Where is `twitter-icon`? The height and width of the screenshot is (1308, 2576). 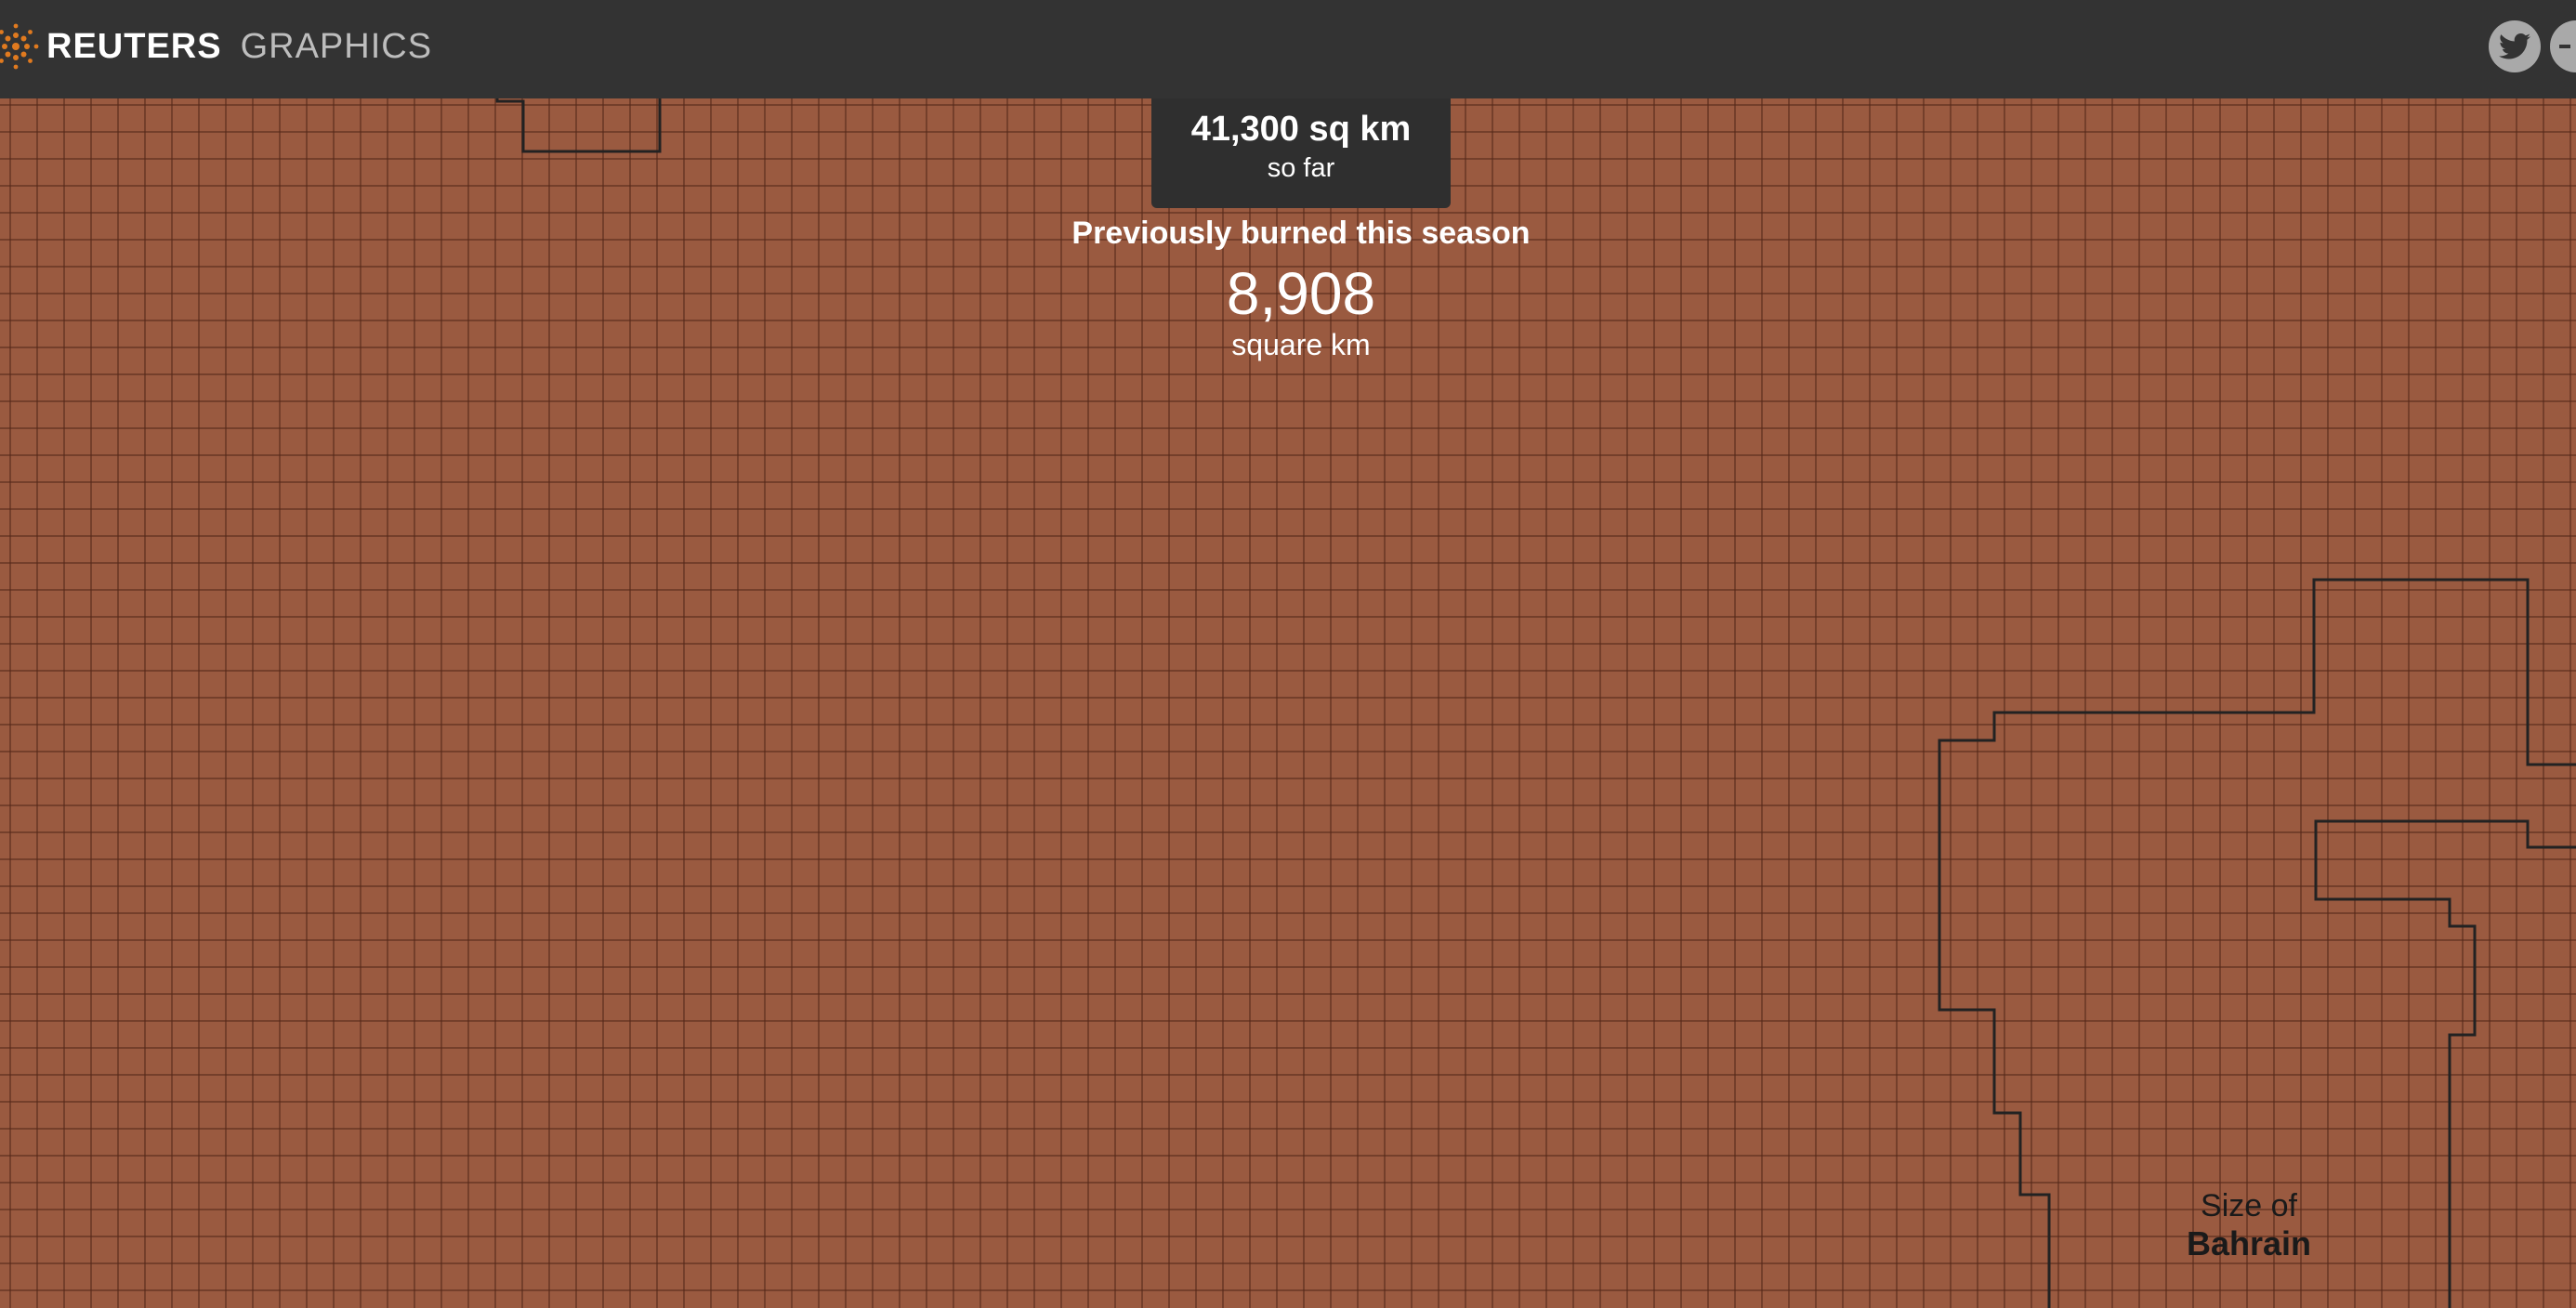 twitter-icon is located at coordinates (2514, 46).